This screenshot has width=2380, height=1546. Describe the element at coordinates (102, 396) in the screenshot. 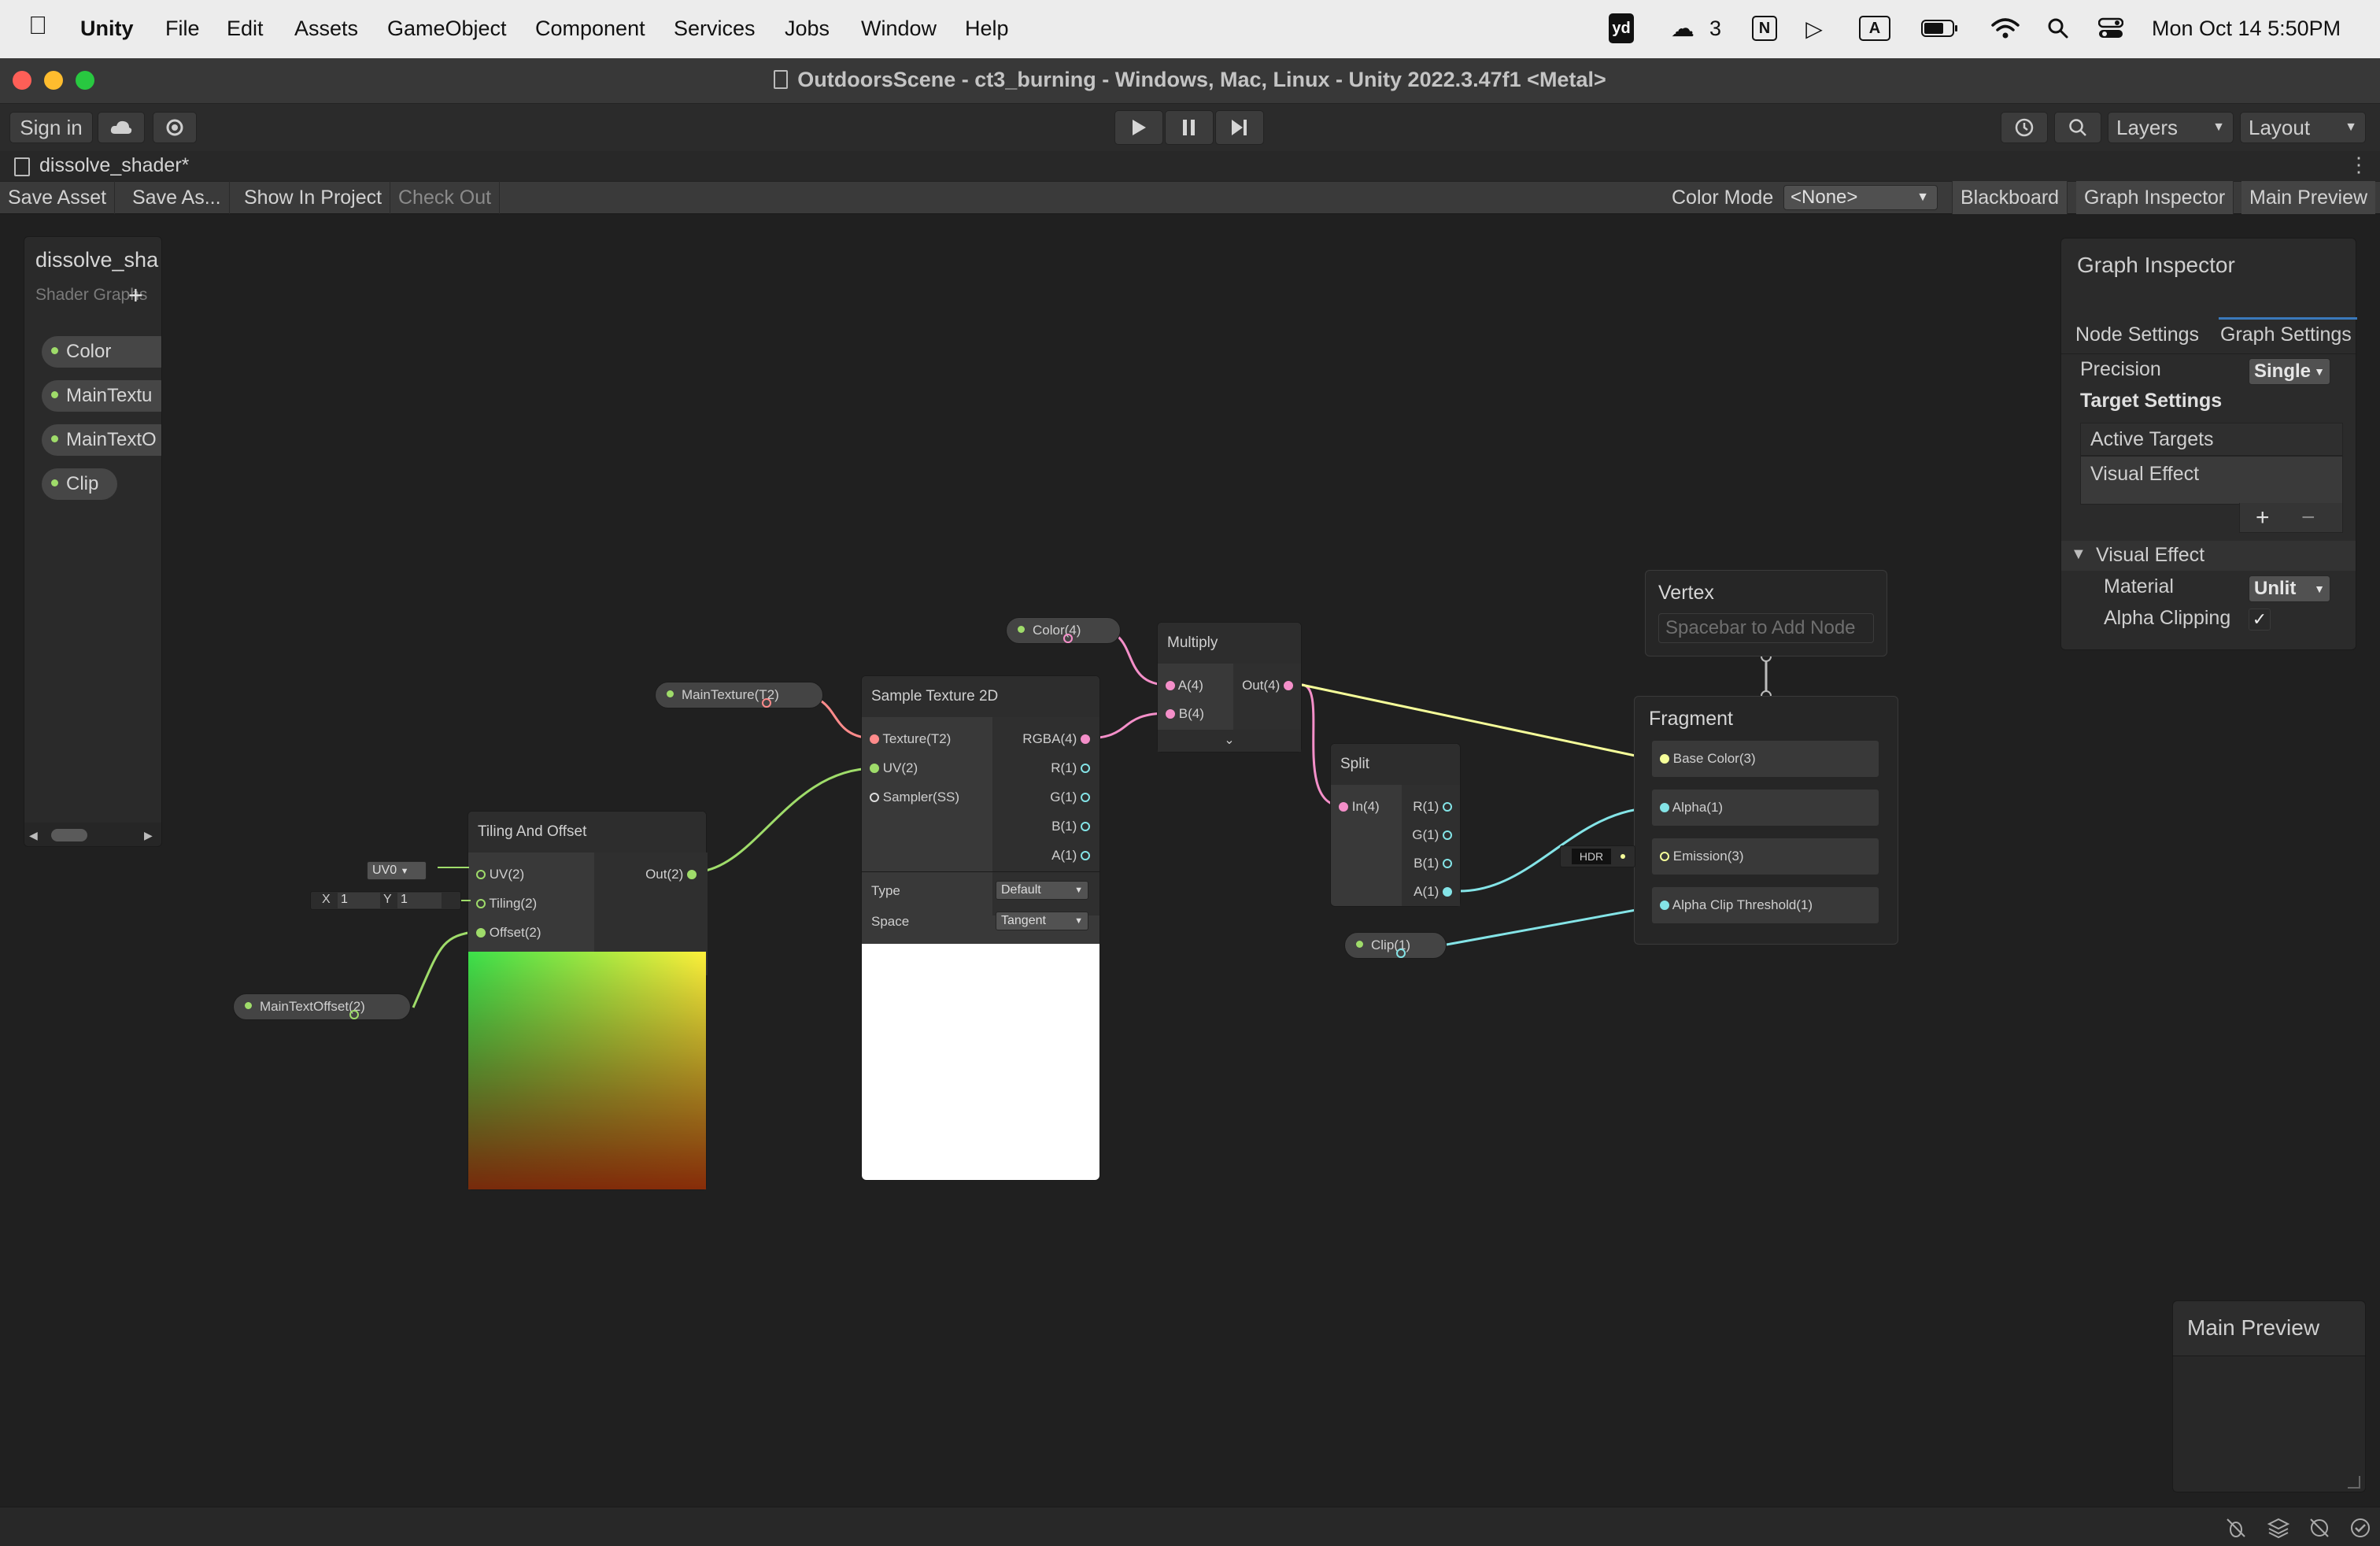

I see `property-main-texture: MainTextu` at that location.